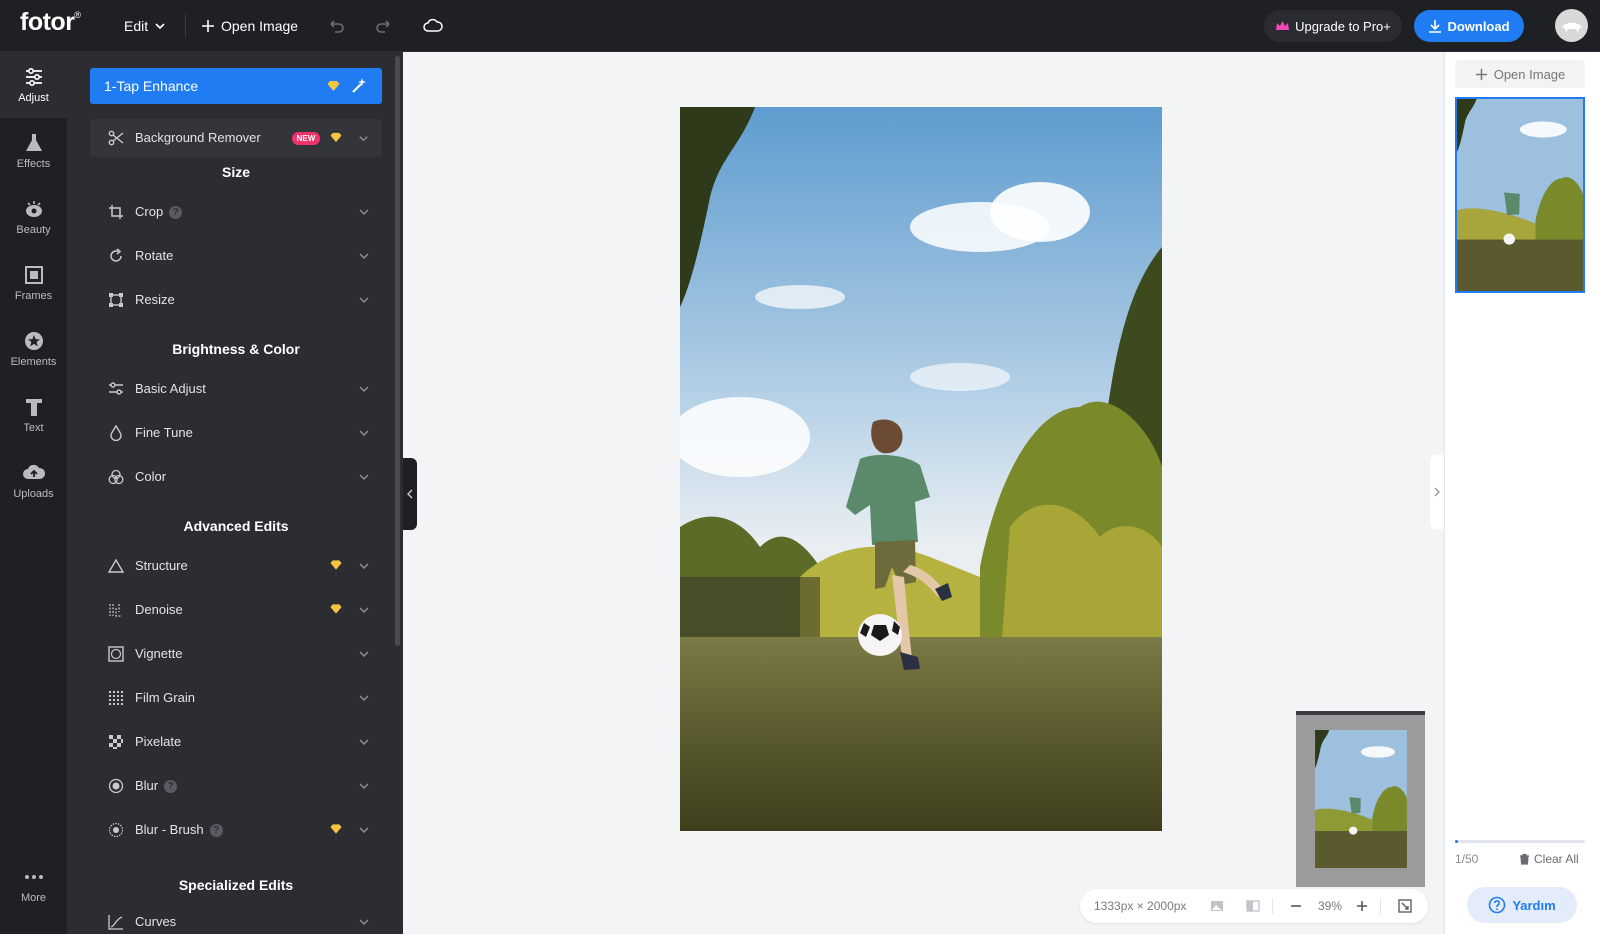  Describe the element at coordinates (170, 388) in the screenshot. I see `tool-label: Basic Adjust` at that location.